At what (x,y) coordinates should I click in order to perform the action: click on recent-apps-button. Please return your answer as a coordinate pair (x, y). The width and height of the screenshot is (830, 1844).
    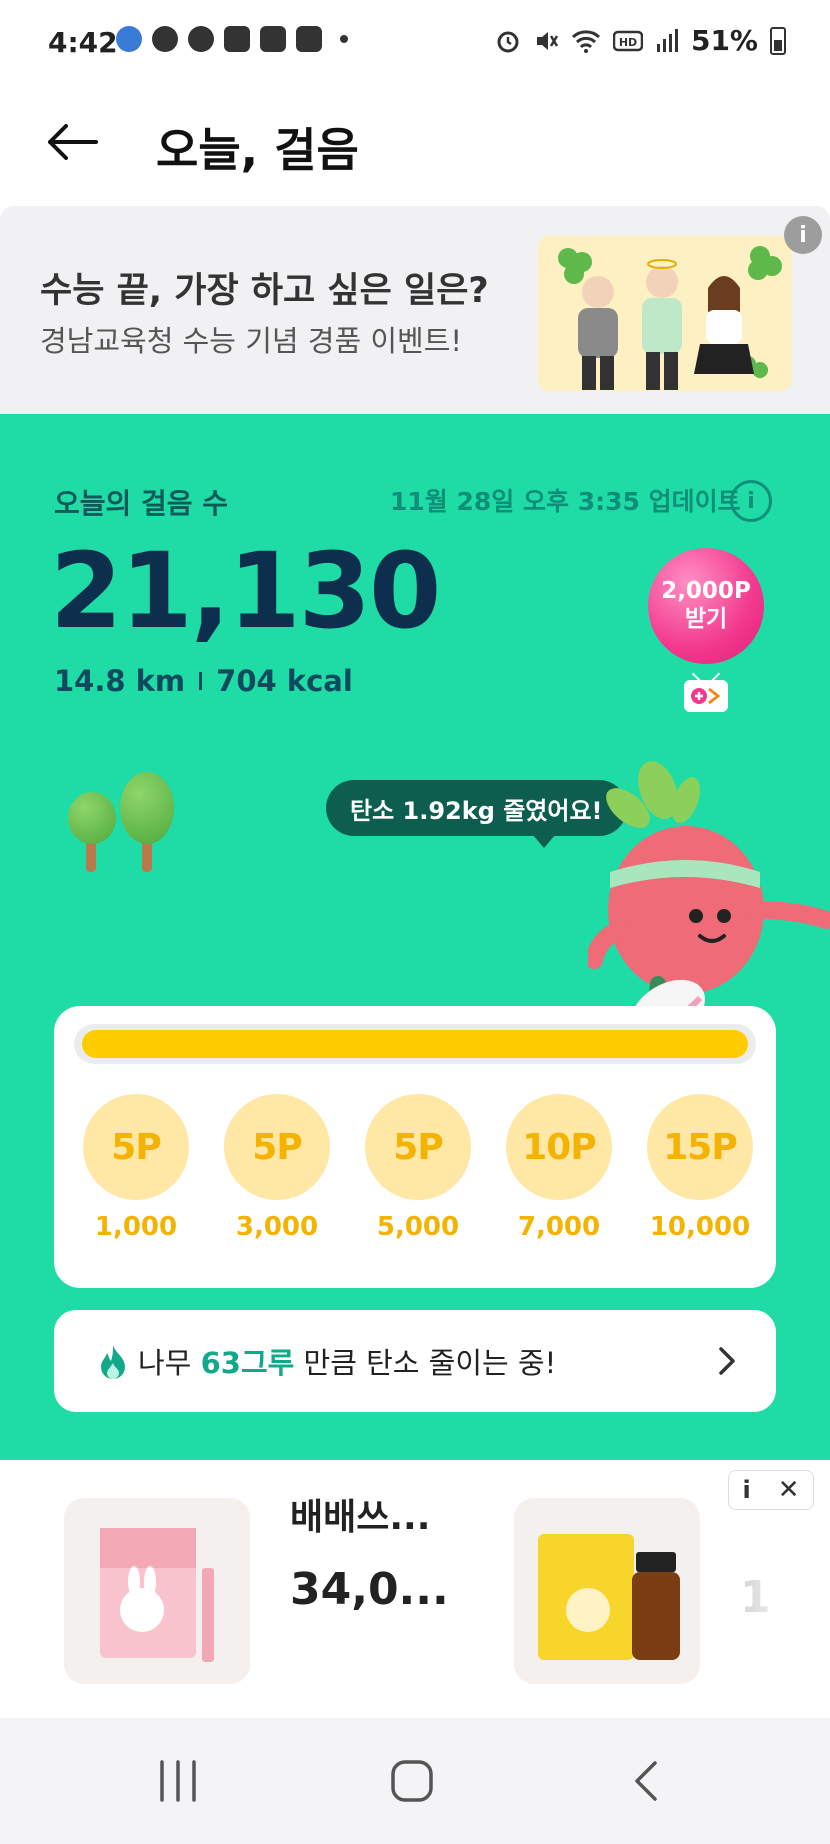
    Looking at the image, I should click on (178, 1781).